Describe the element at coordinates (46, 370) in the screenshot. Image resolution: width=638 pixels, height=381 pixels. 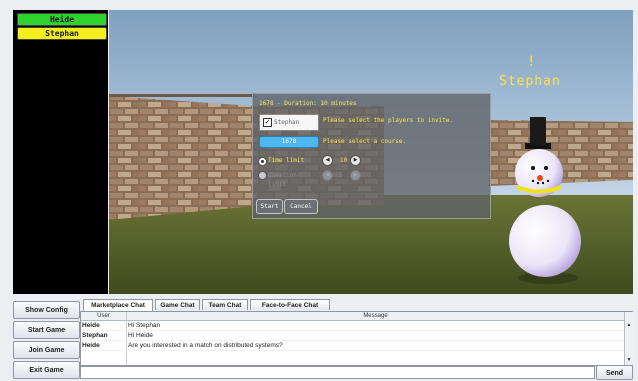
I see `exit-game-button: Exit Game` at that location.